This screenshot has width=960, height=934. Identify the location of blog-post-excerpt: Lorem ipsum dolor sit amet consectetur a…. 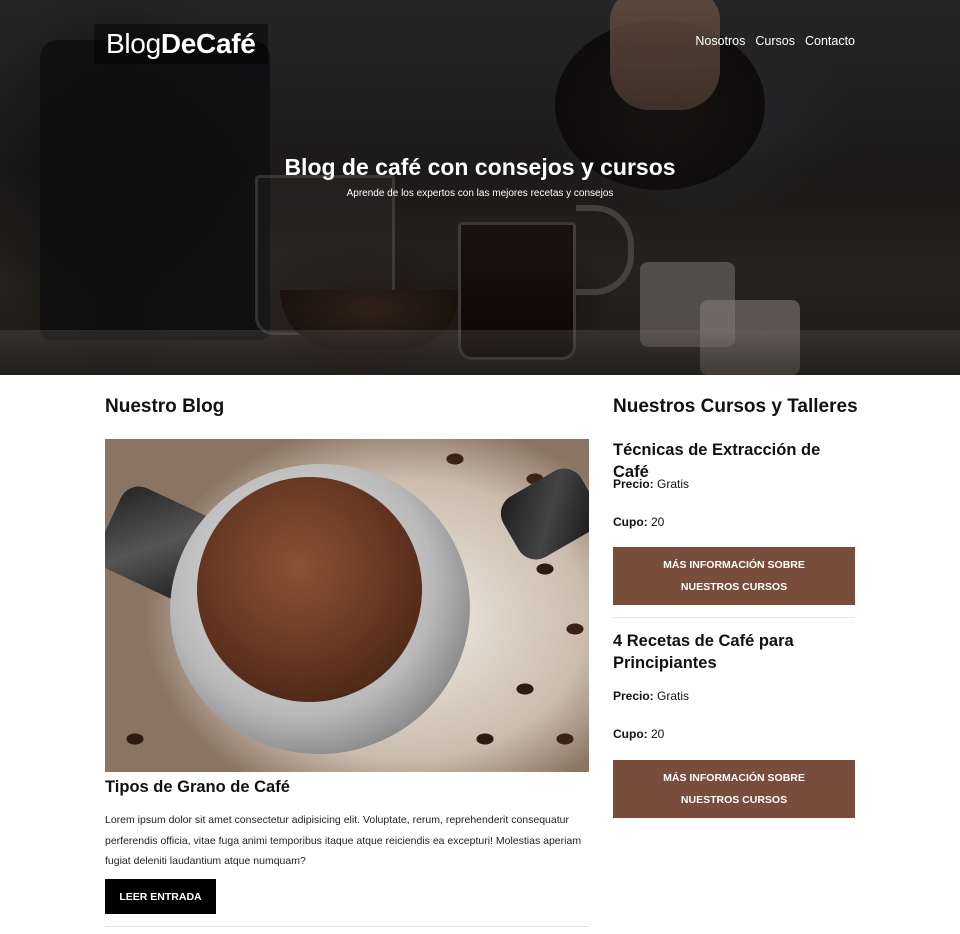
(343, 840).